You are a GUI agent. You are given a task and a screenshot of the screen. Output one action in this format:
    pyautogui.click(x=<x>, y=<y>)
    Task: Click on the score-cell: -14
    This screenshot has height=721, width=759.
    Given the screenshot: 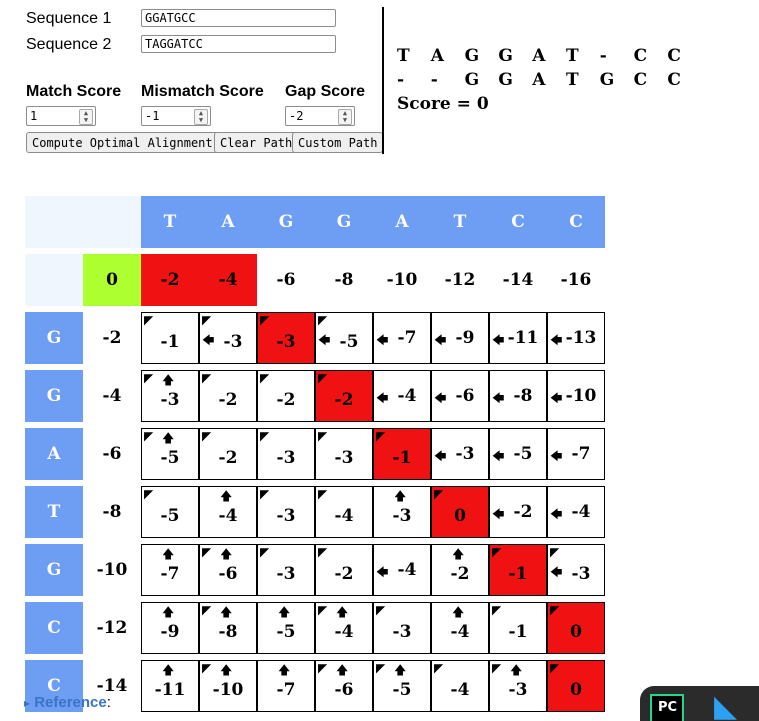 What is the action you would take?
    pyautogui.click(x=518, y=280)
    